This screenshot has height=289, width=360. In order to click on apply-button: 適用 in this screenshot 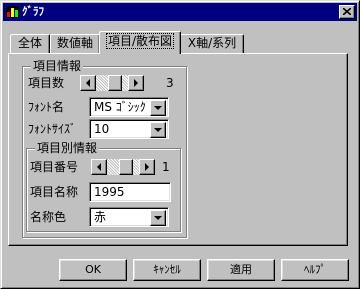, I will do `click(241, 270)`.